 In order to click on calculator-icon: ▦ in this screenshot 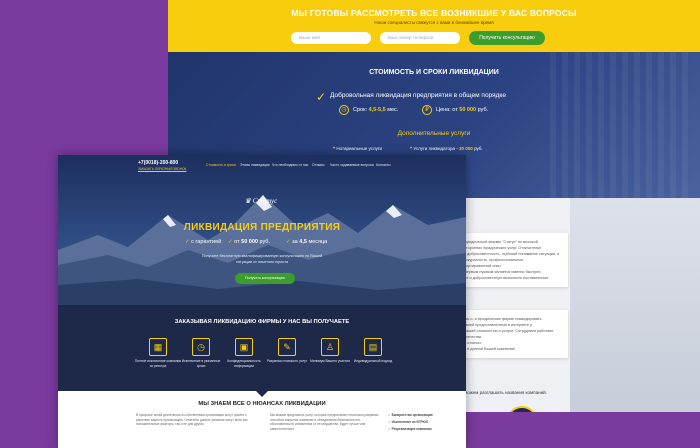, I will do `click(158, 347)`.